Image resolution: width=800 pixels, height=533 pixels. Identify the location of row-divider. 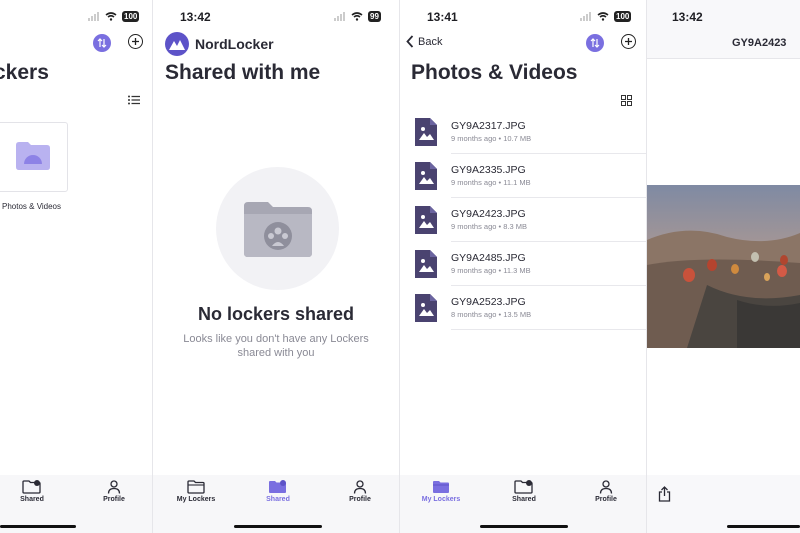
(548, 329).